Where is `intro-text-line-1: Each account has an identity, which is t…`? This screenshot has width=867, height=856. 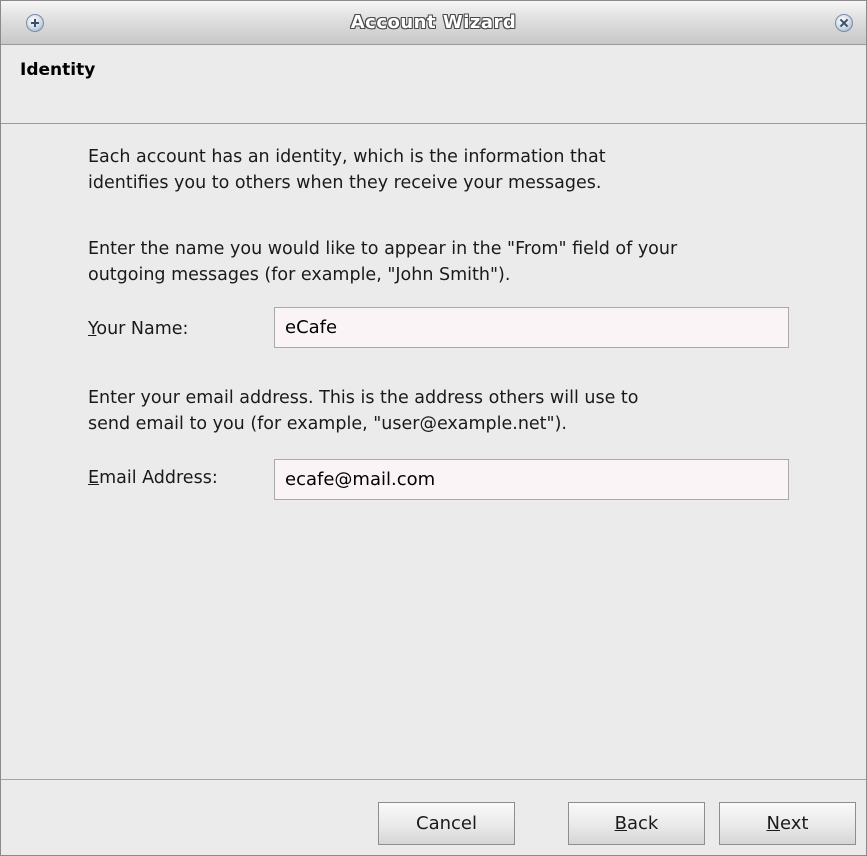
intro-text-line-1: Each account has an identity, which is t… is located at coordinates (347, 157).